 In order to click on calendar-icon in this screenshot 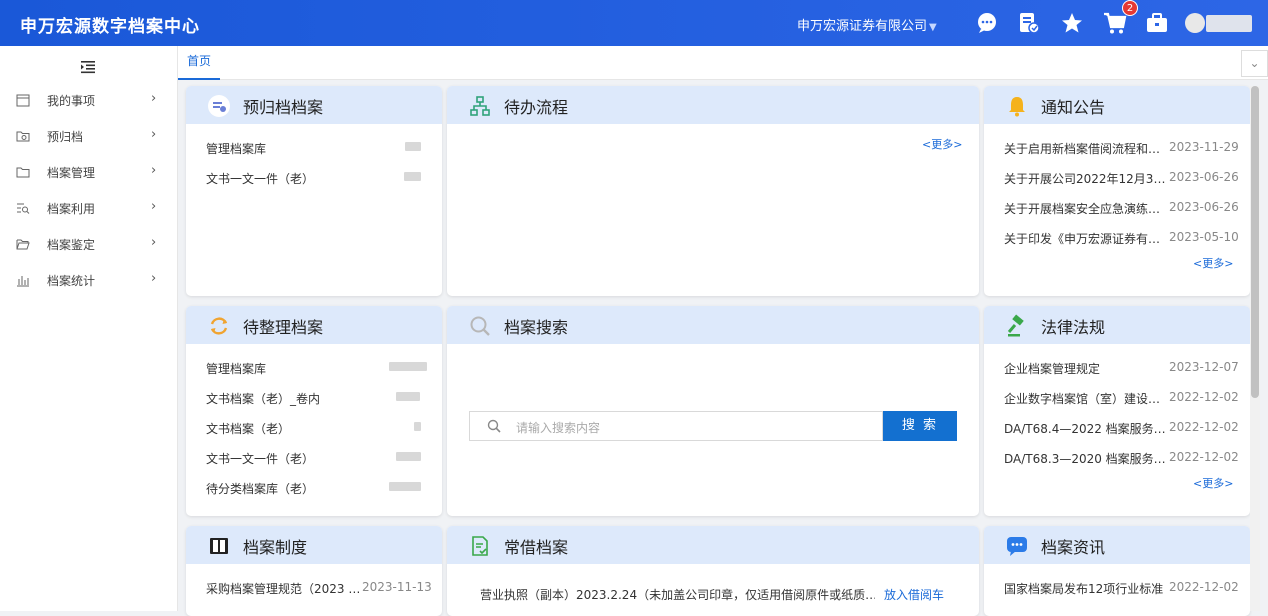, I will do `click(23, 100)`.